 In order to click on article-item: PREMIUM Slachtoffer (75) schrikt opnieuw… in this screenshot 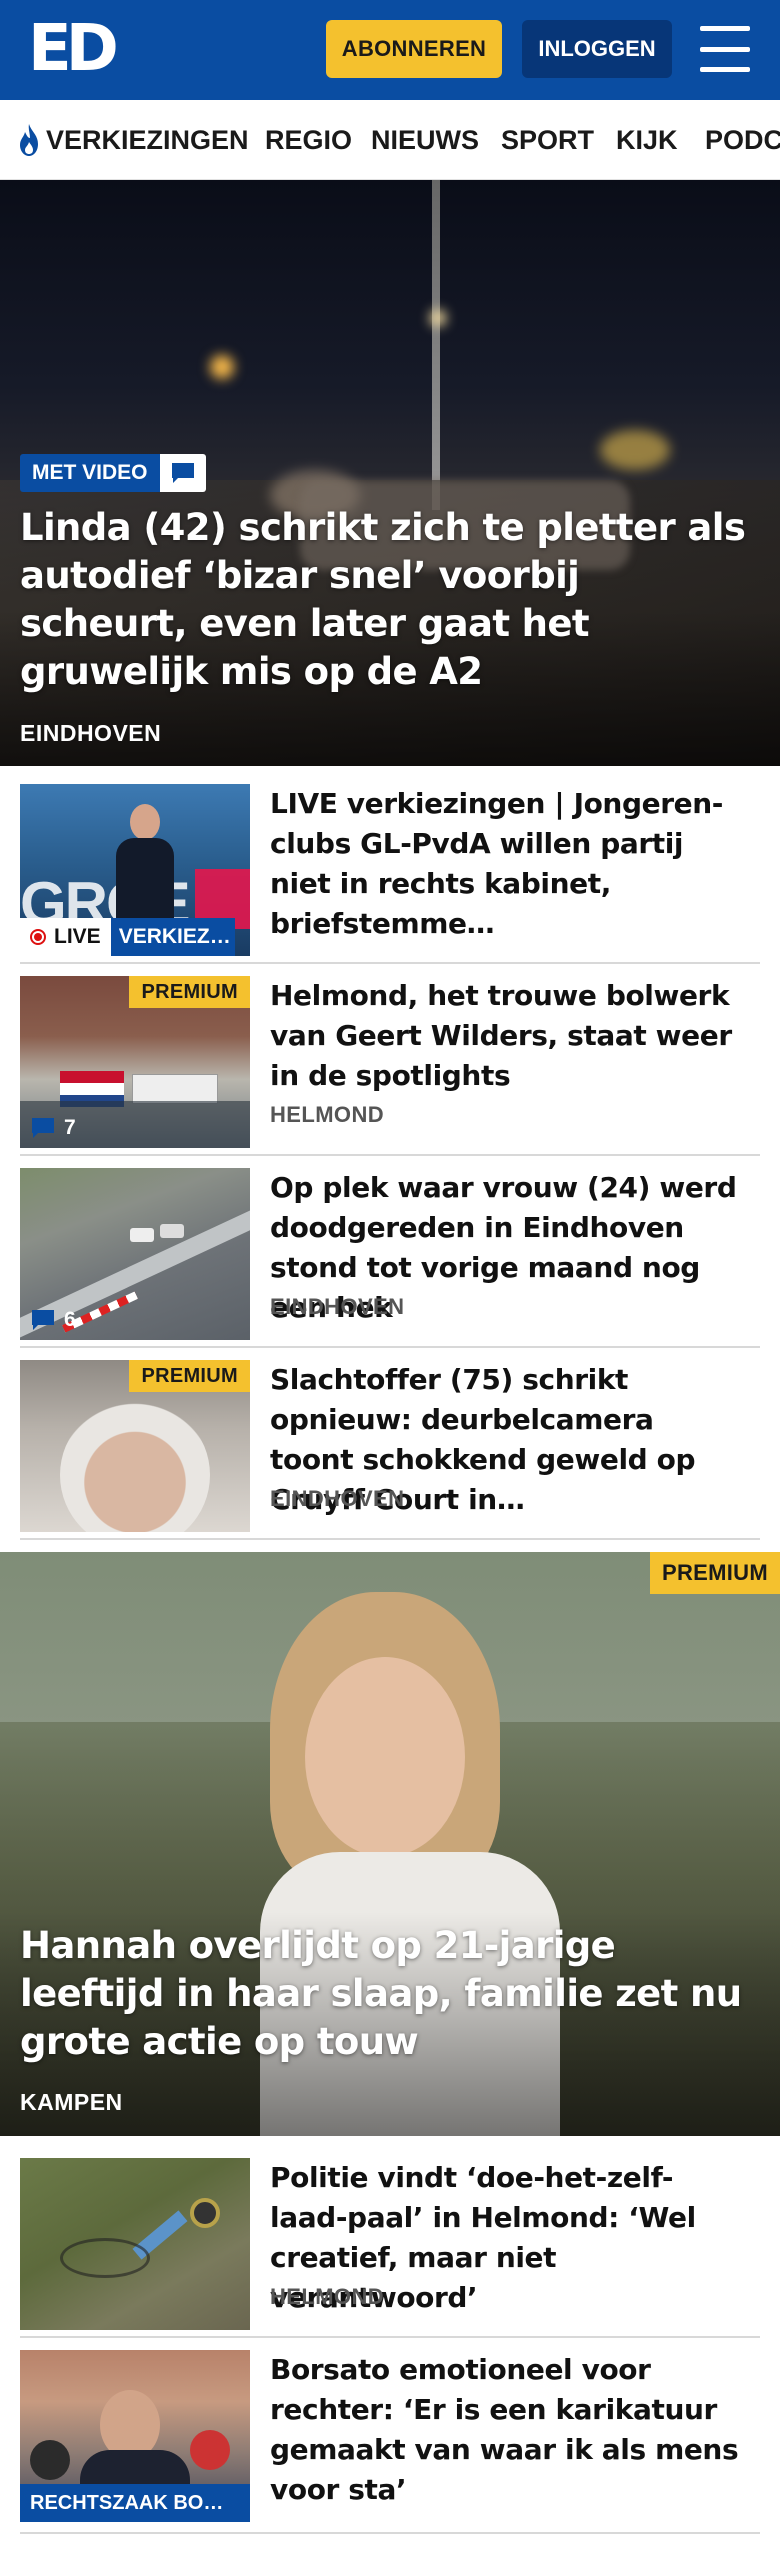, I will do `click(390, 1444)`.